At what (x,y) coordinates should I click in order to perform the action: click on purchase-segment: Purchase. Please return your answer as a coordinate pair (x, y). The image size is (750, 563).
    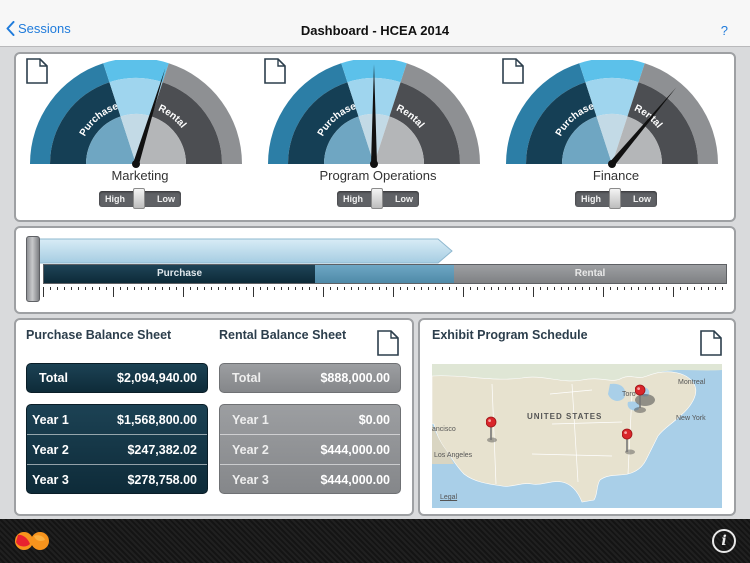
    Looking at the image, I should click on (179, 274).